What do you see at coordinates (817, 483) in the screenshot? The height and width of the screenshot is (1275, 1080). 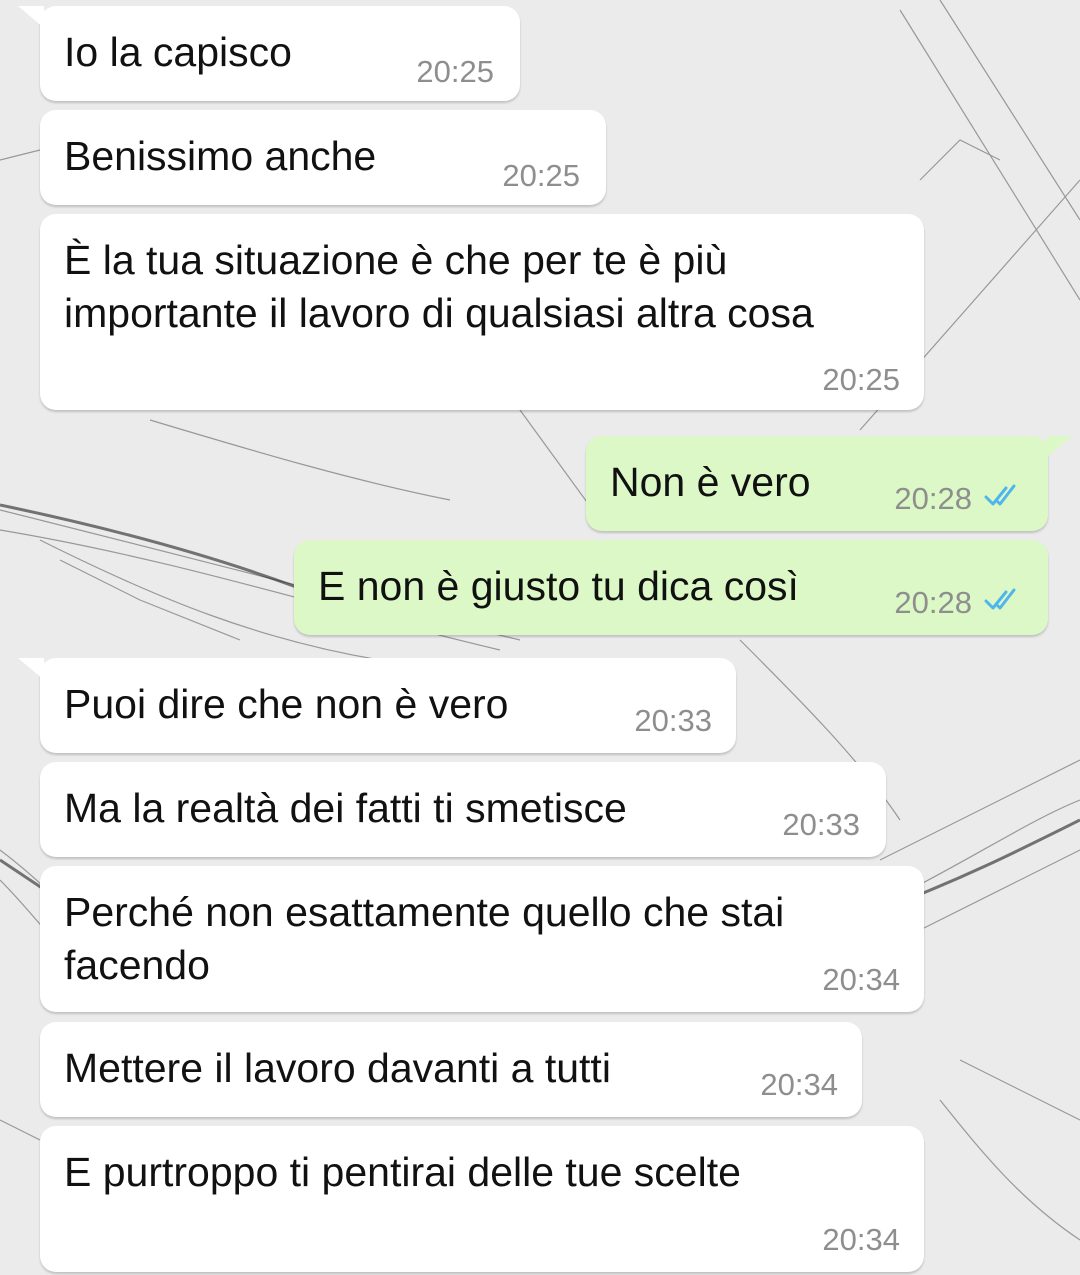 I see `outgoing-message-bubble: Non è vero 20:28` at bounding box center [817, 483].